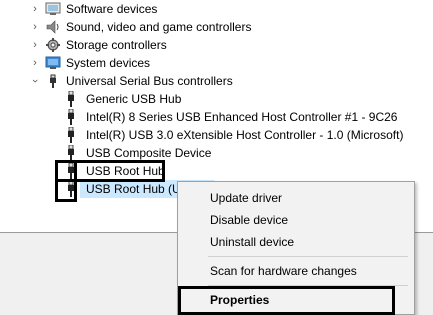  What do you see at coordinates (216, 153) in the screenshot?
I see `usb-device-usb-composite: USB Composite Device` at bounding box center [216, 153].